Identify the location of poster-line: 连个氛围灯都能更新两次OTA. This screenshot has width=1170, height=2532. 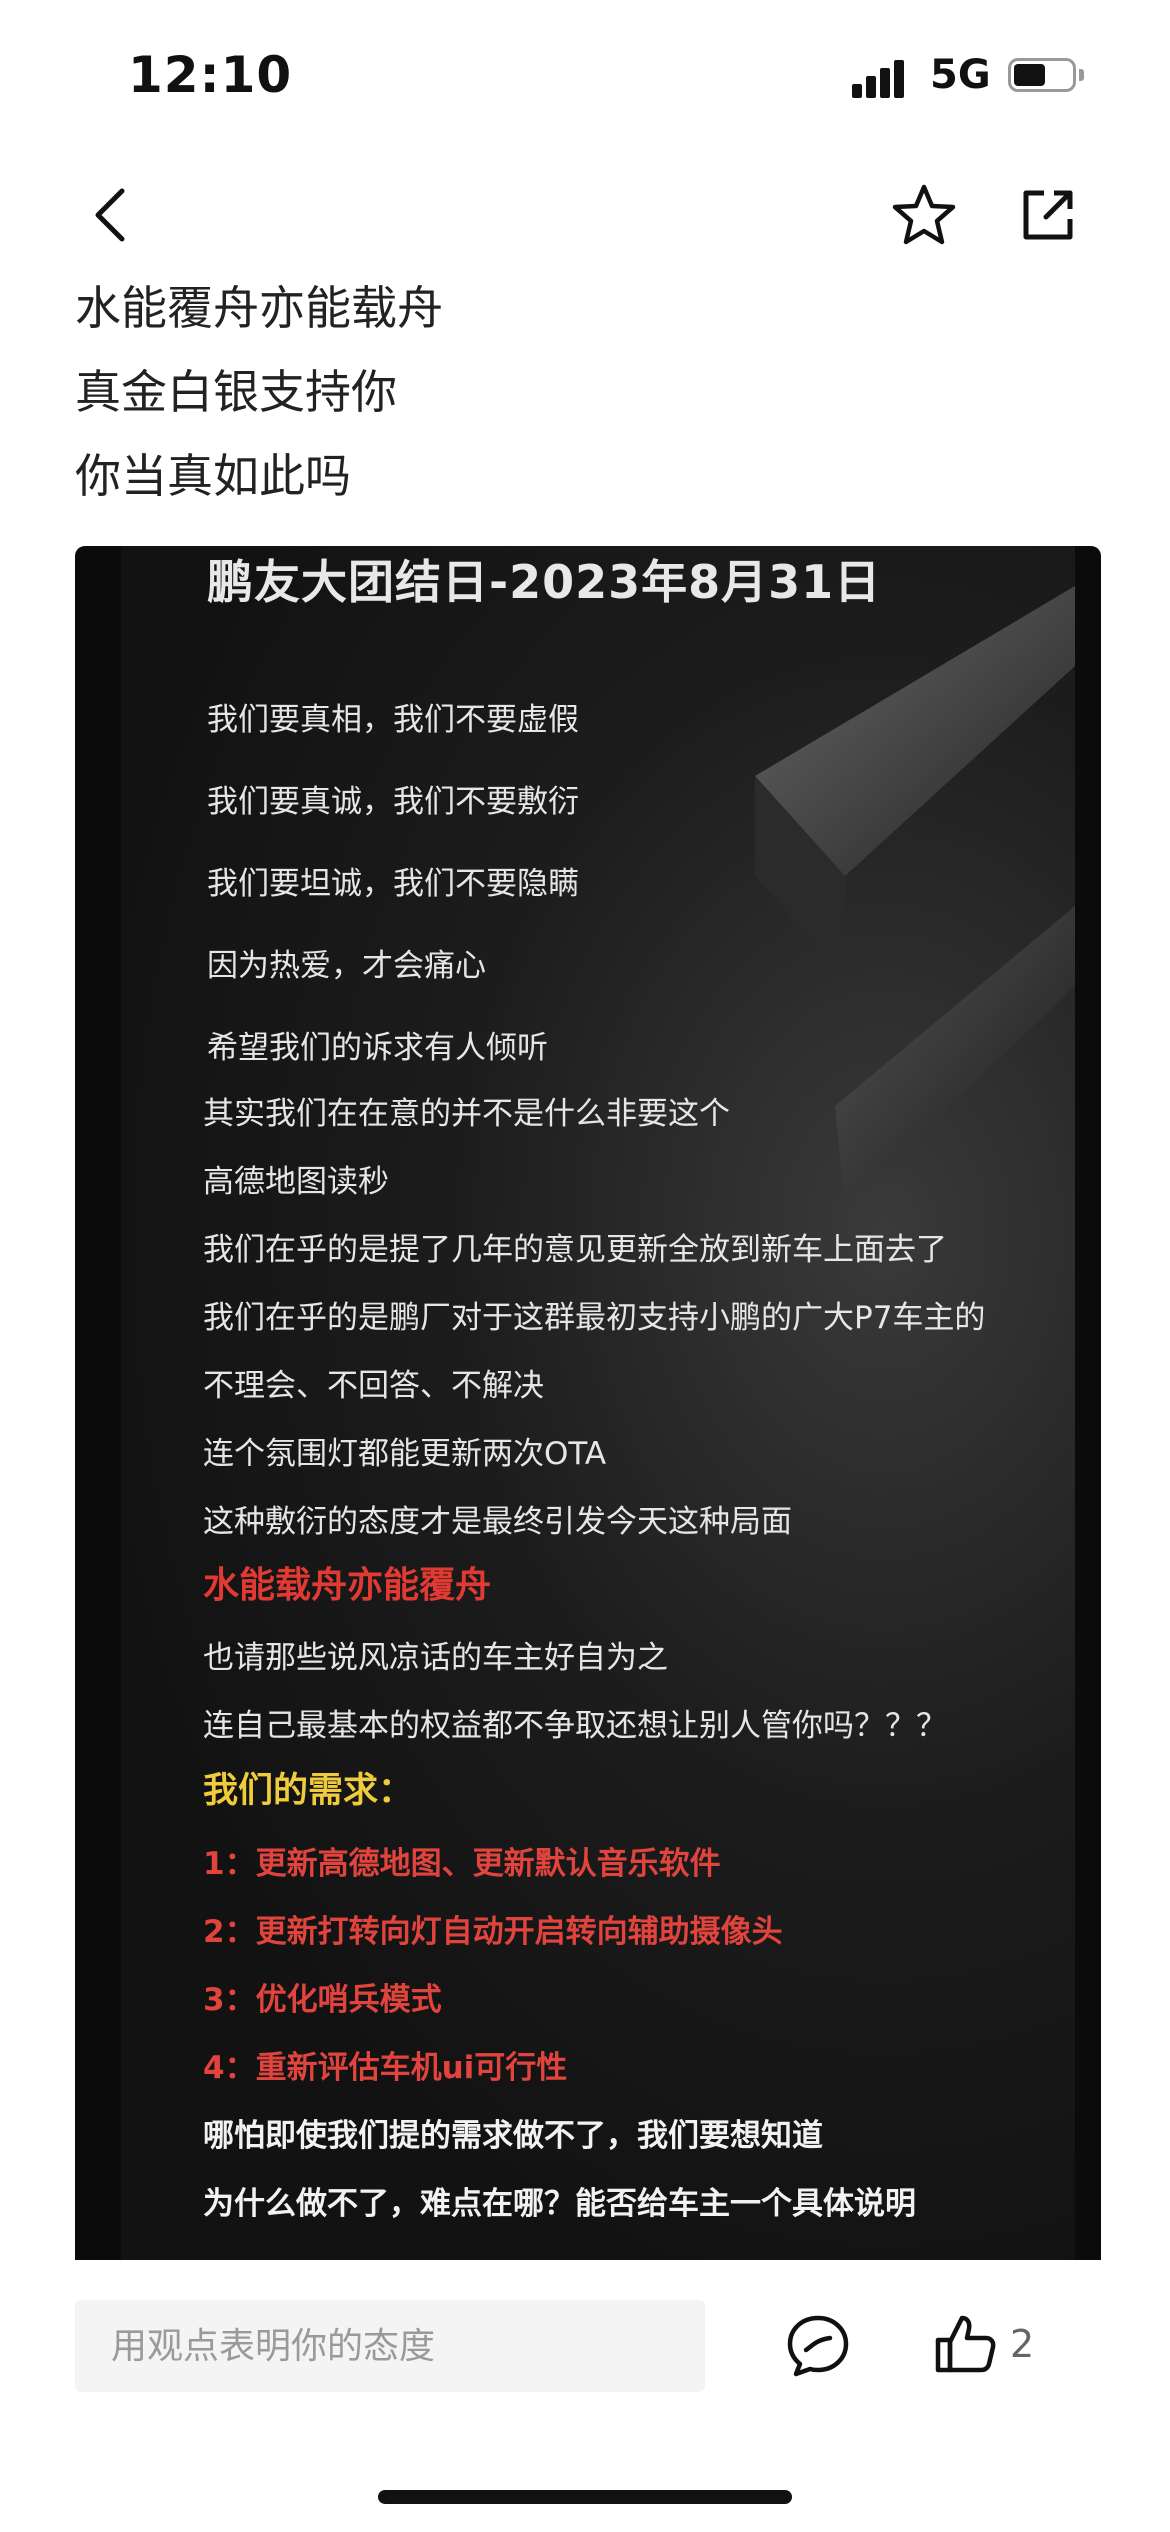
(405, 1454).